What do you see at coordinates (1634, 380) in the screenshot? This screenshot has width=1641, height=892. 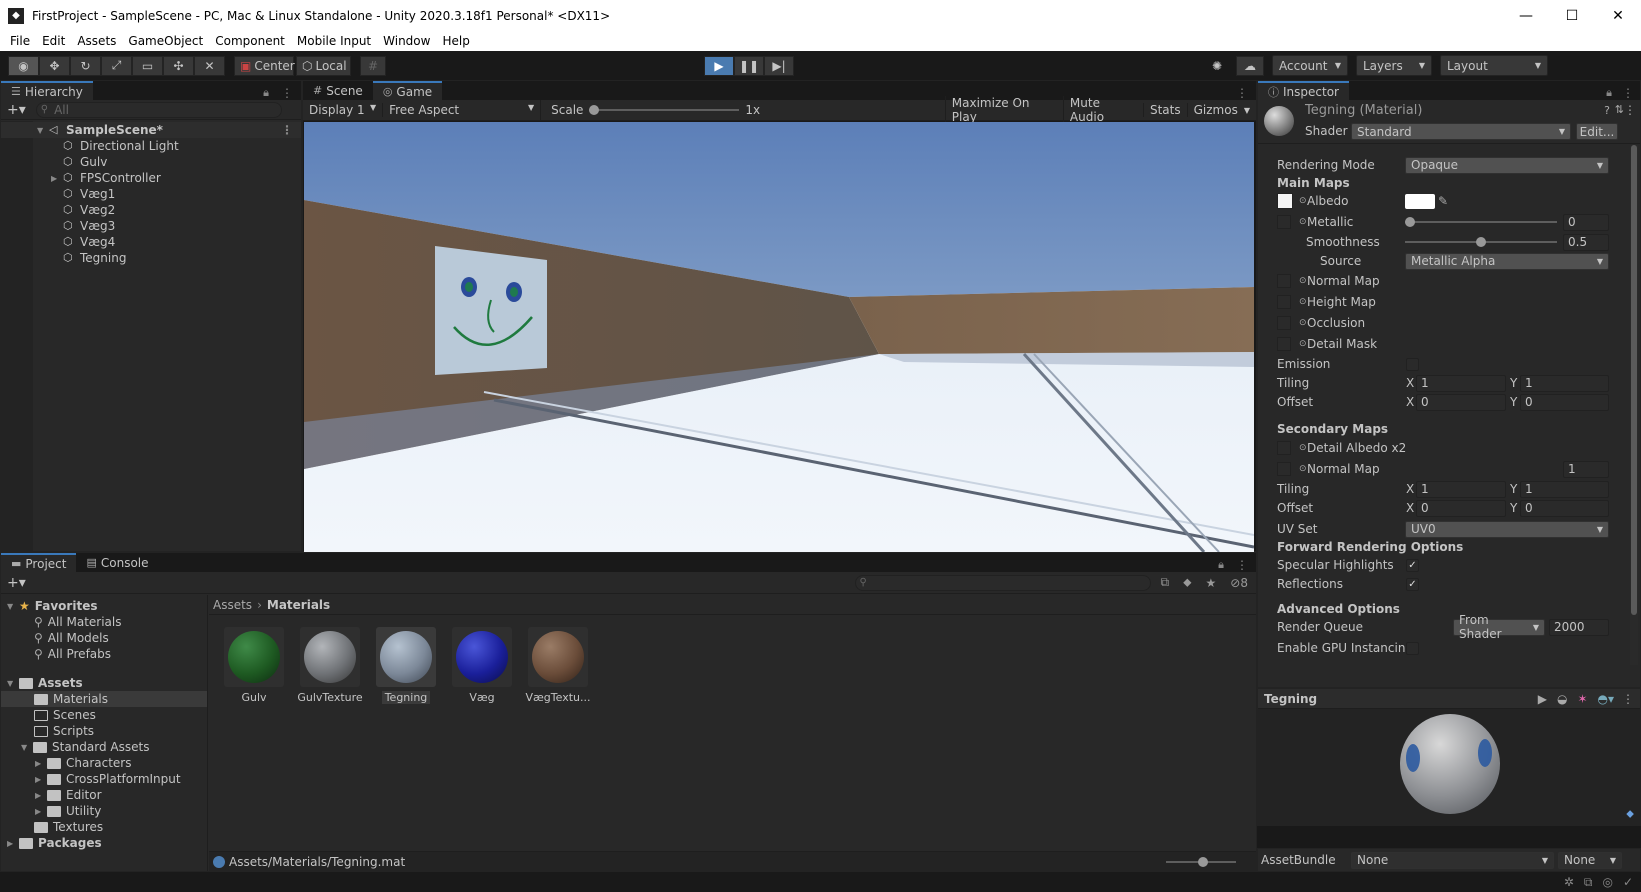 I see `inspector-scroll-thumb` at bounding box center [1634, 380].